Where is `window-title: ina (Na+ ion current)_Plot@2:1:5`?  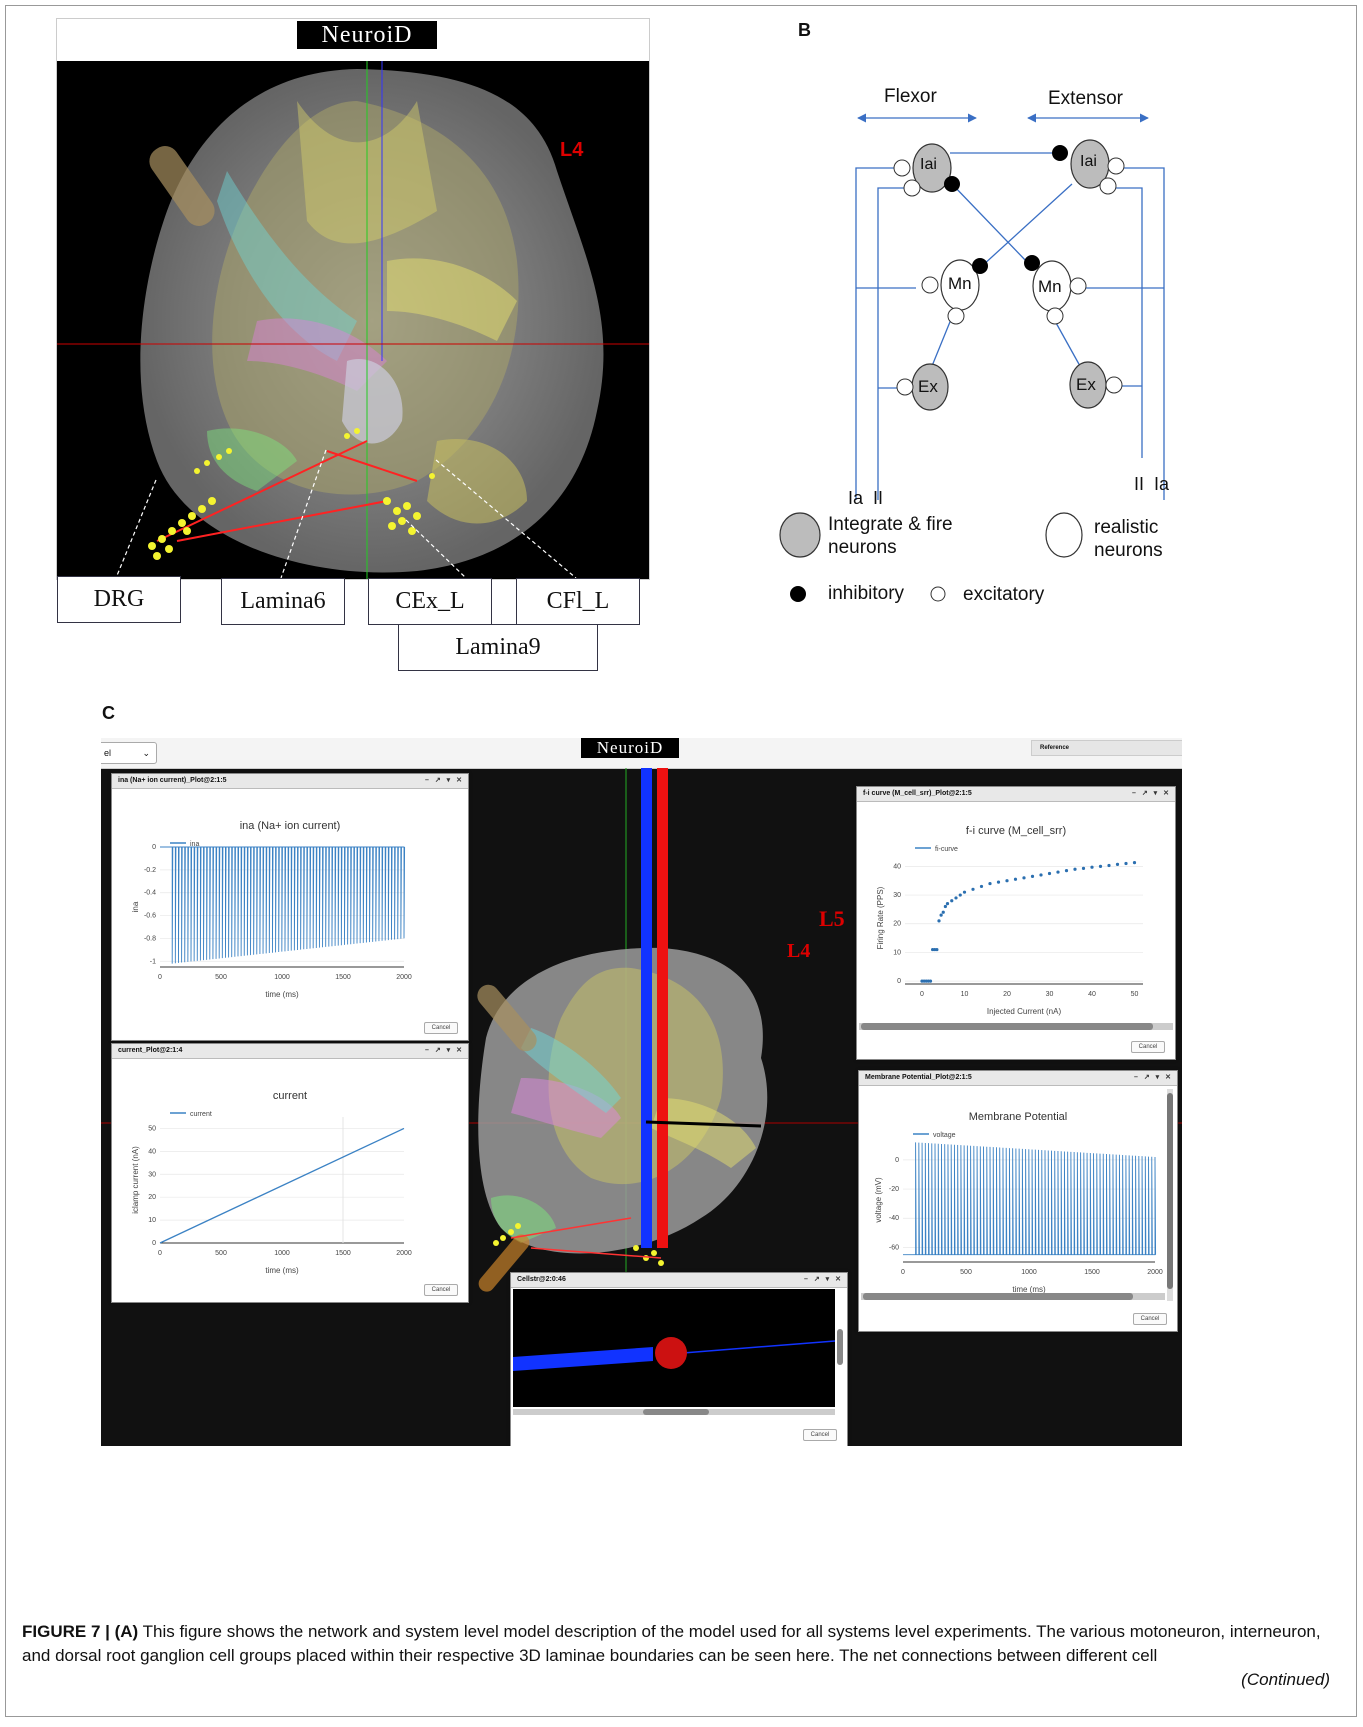
window-title: ina (Na+ ion current)_Plot@2:1:5 is located at coordinates (172, 780).